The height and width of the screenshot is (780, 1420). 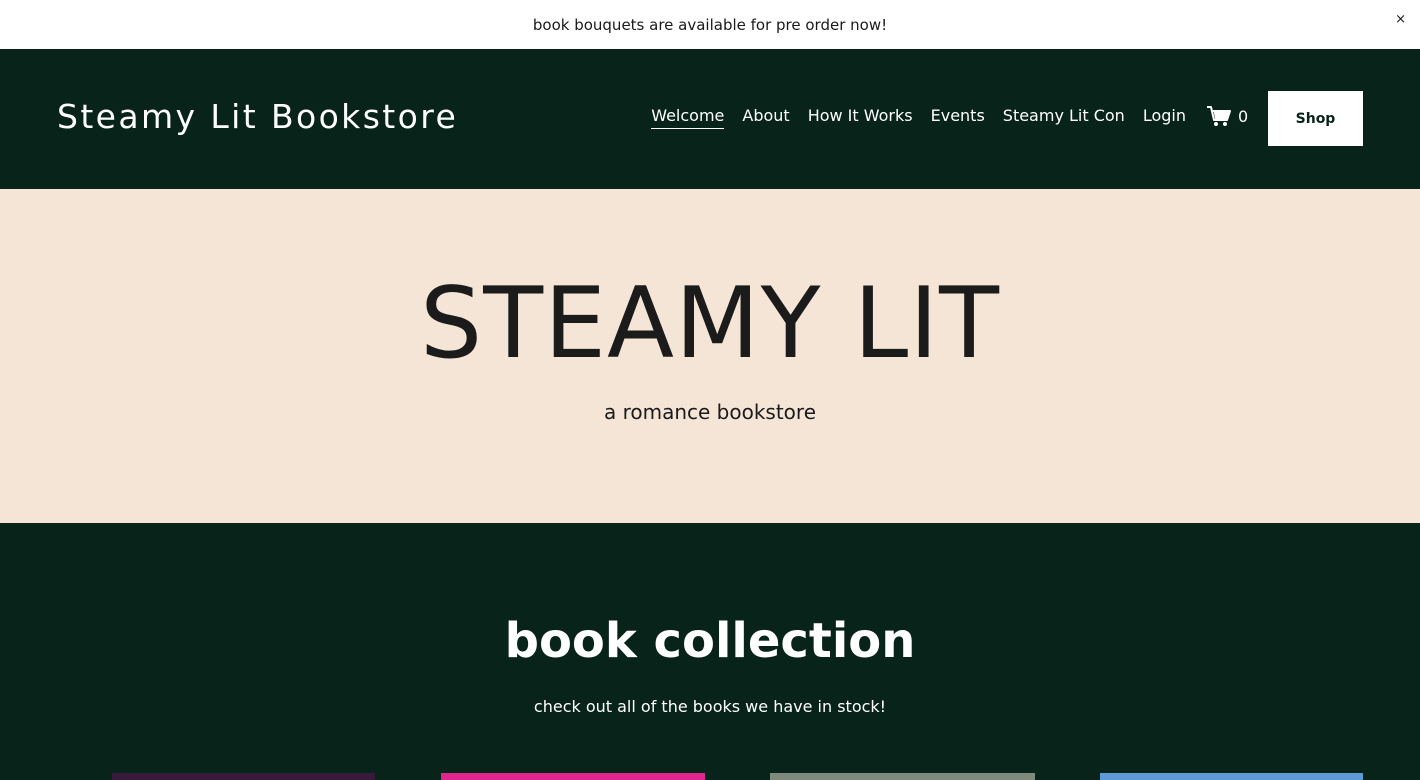 I want to click on cart-button: 0, so click(x=1227, y=116).